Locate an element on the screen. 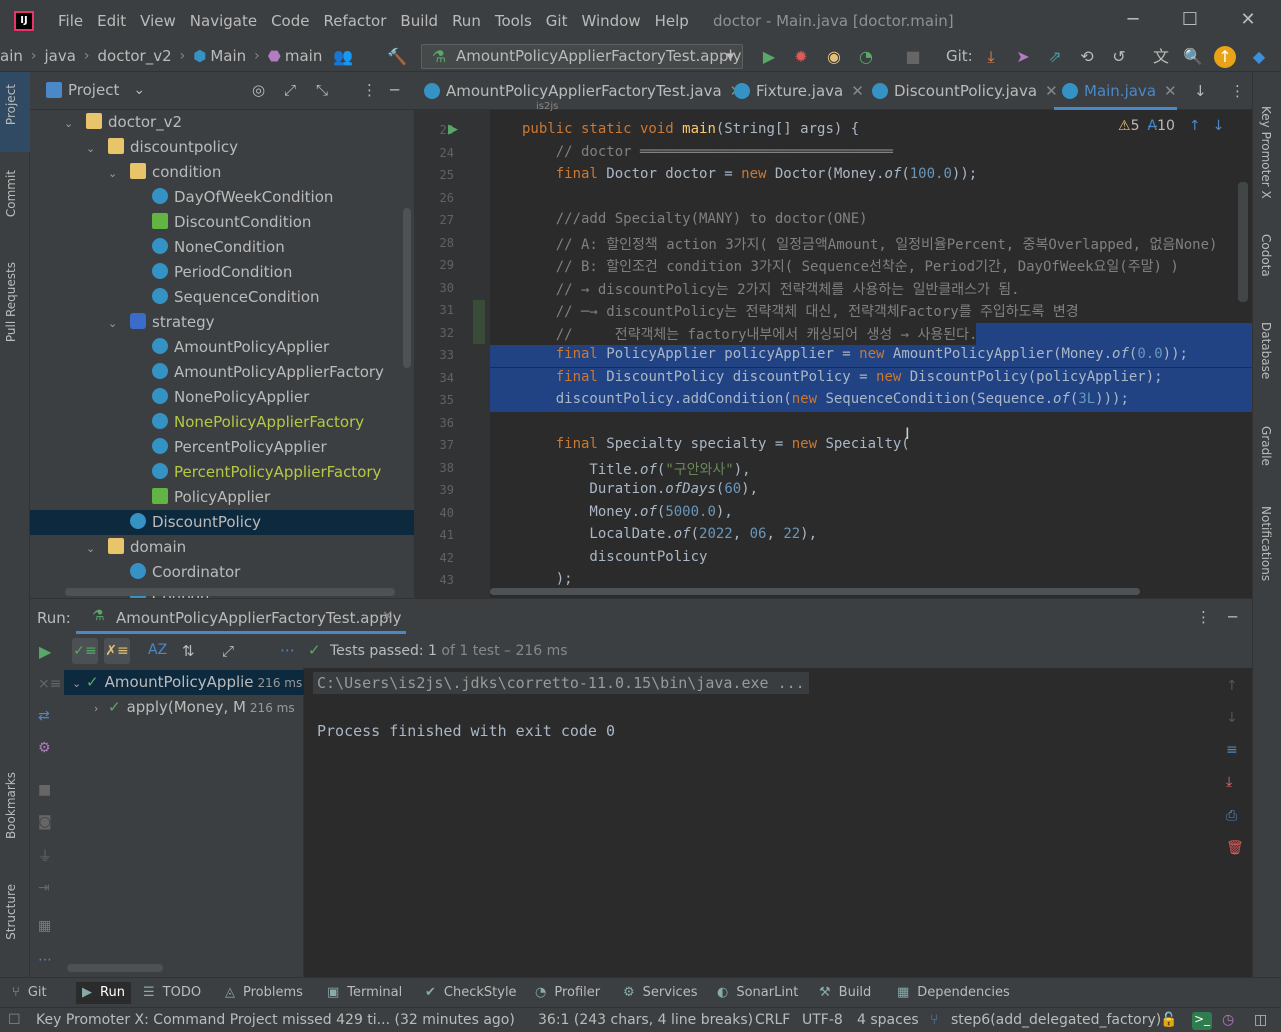  close-window-button: ✕ is located at coordinates (1248, 20).